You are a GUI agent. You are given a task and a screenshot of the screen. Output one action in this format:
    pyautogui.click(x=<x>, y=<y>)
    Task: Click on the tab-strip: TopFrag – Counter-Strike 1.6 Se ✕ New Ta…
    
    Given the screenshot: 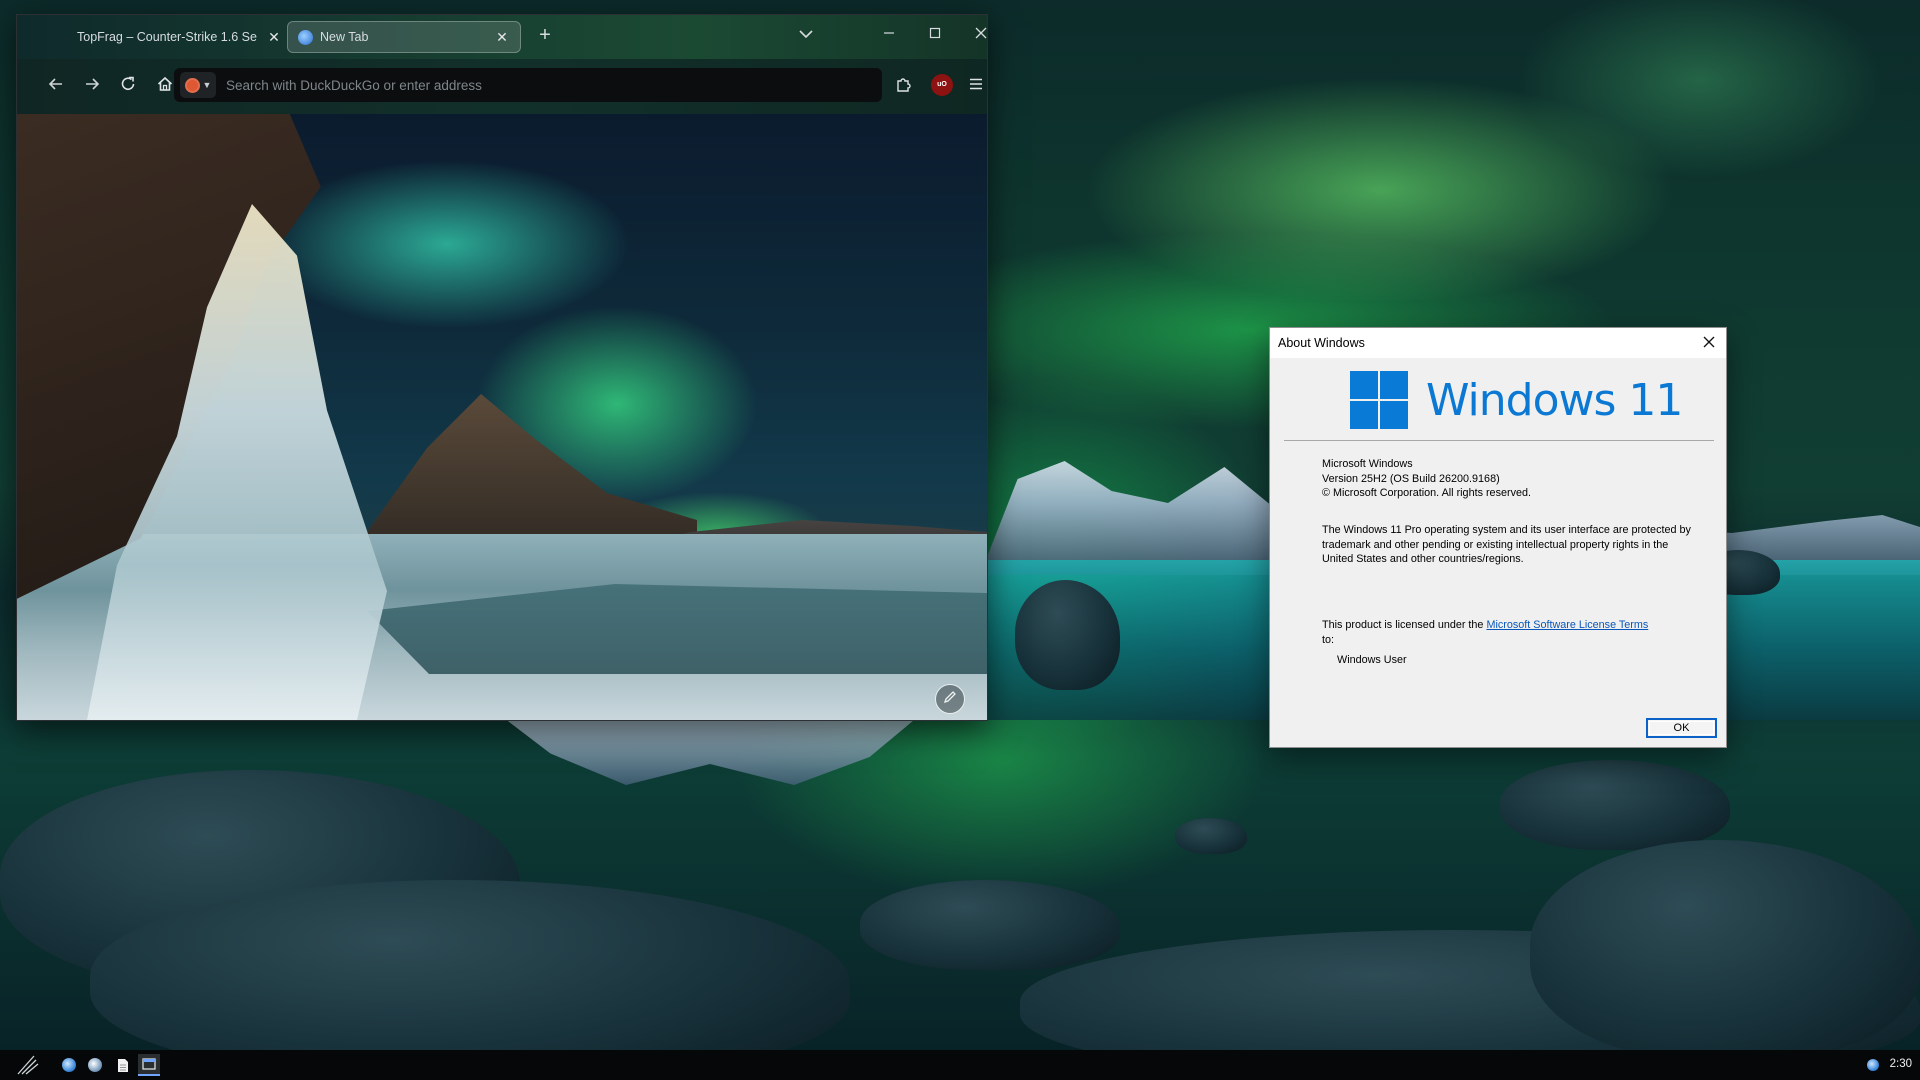 What is the action you would take?
    pyautogui.click(x=502, y=37)
    